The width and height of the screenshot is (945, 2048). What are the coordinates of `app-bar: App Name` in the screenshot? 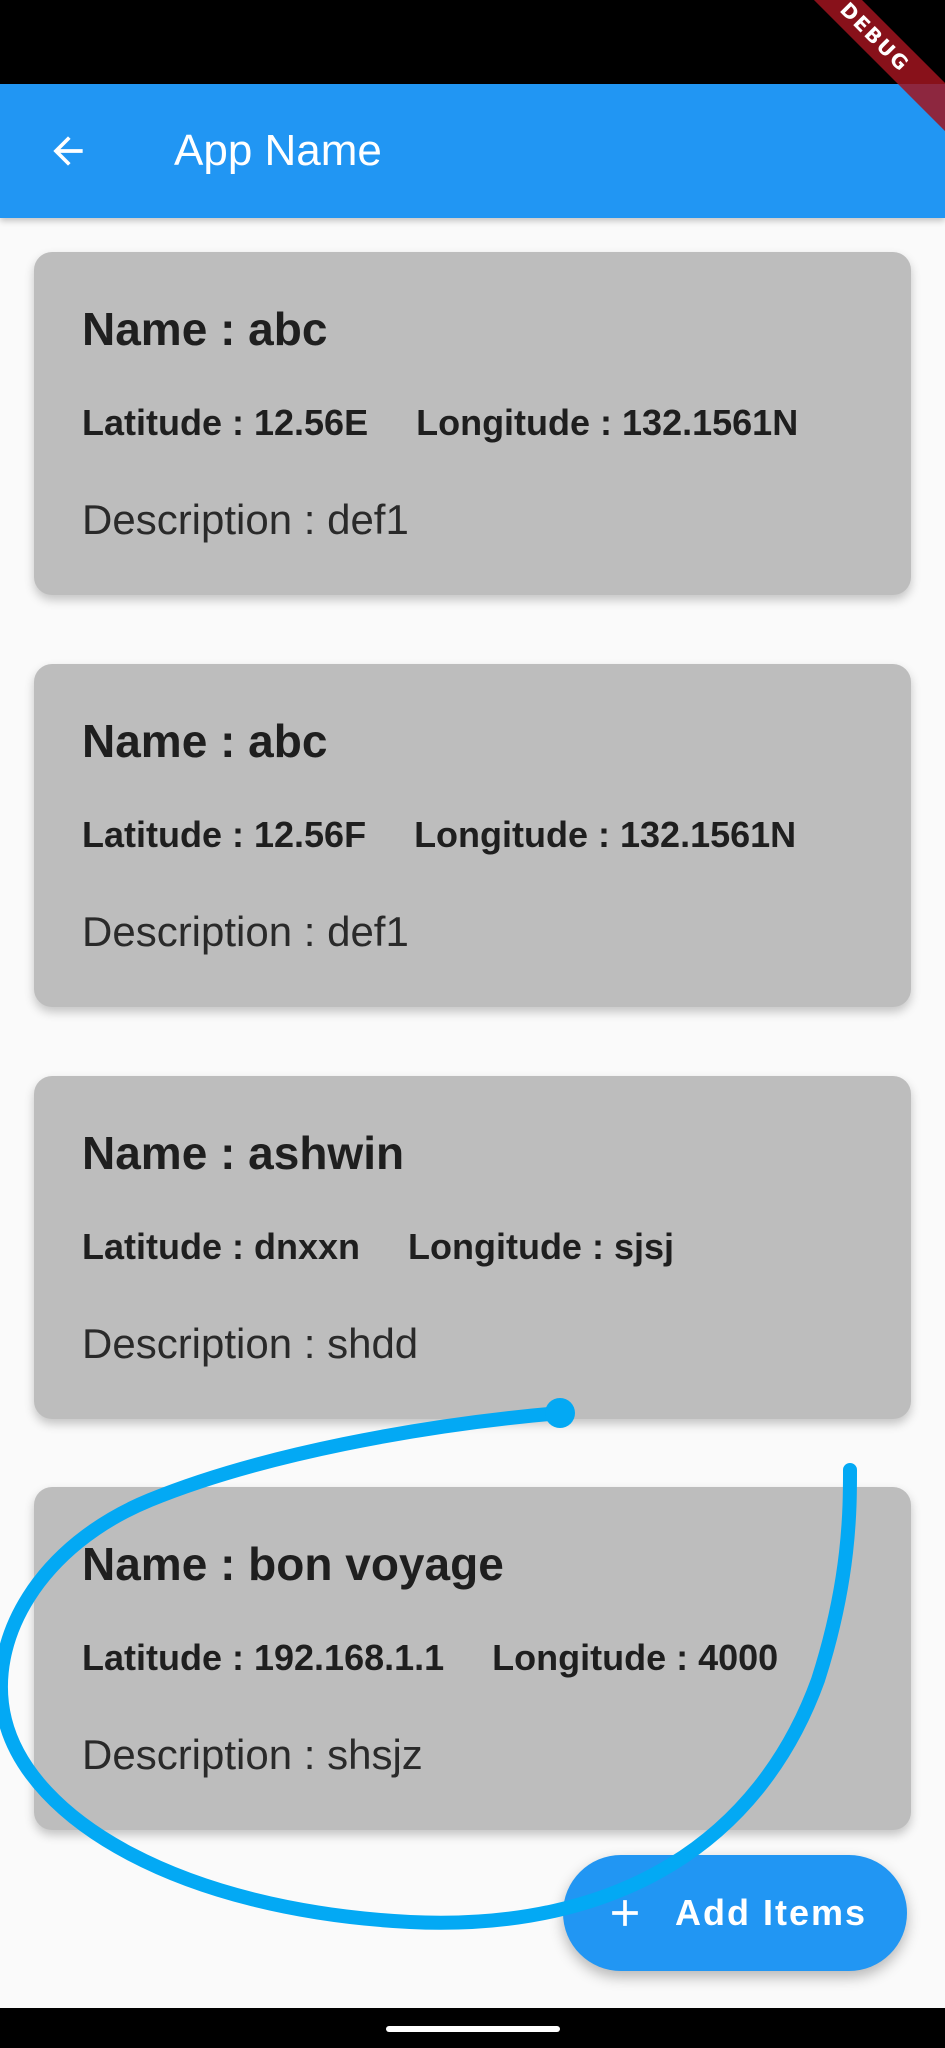 It's located at (472, 151).